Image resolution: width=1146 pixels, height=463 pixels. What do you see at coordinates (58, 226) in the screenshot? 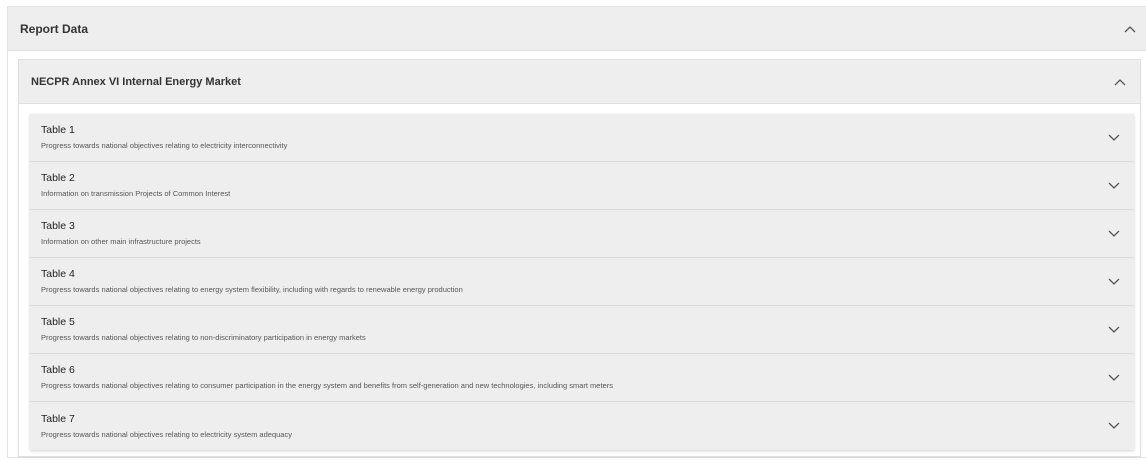
I see `table-title: Table 3` at bounding box center [58, 226].